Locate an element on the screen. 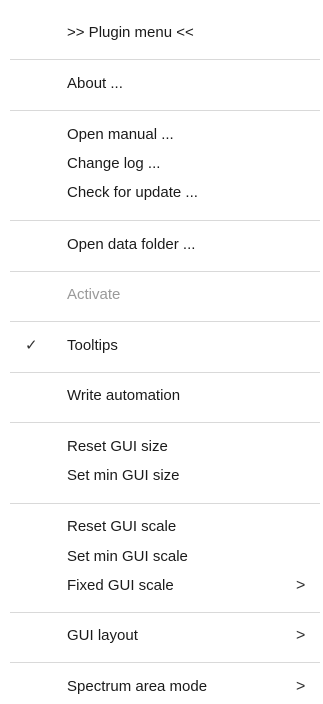 This screenshot has width=323, height=704. menu-item-write-automation-label: Write automation is located at coordinates (124, 395).